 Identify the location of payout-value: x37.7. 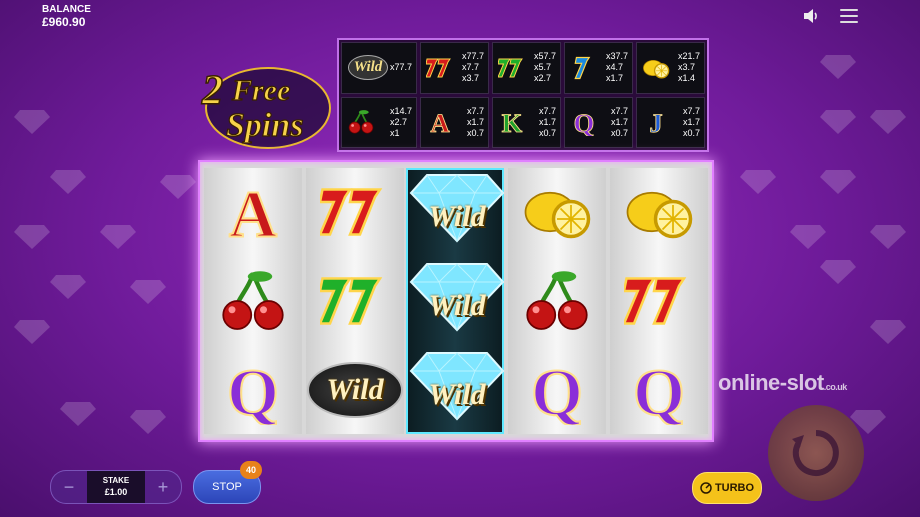
(616, 56).